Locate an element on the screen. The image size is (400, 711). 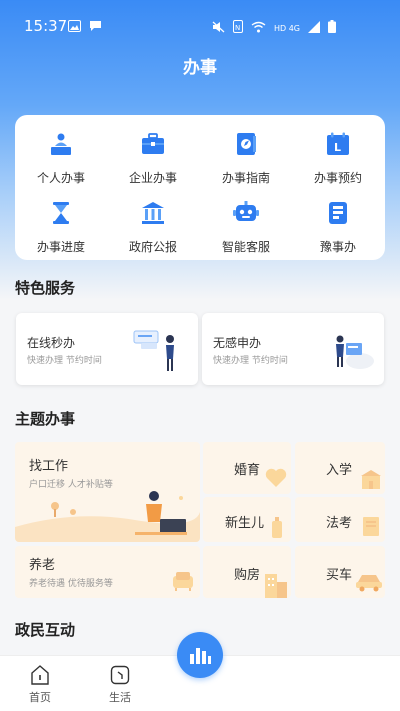
chart-bars-icon is located at coordinates (200, 656).